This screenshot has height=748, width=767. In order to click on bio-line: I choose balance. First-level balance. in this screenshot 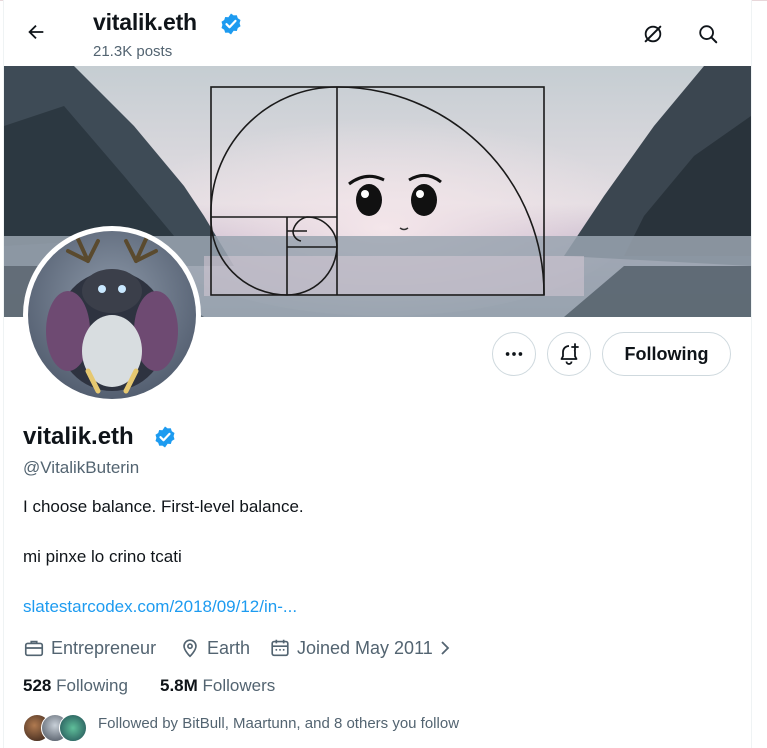, I will do `click(163, 506)`.